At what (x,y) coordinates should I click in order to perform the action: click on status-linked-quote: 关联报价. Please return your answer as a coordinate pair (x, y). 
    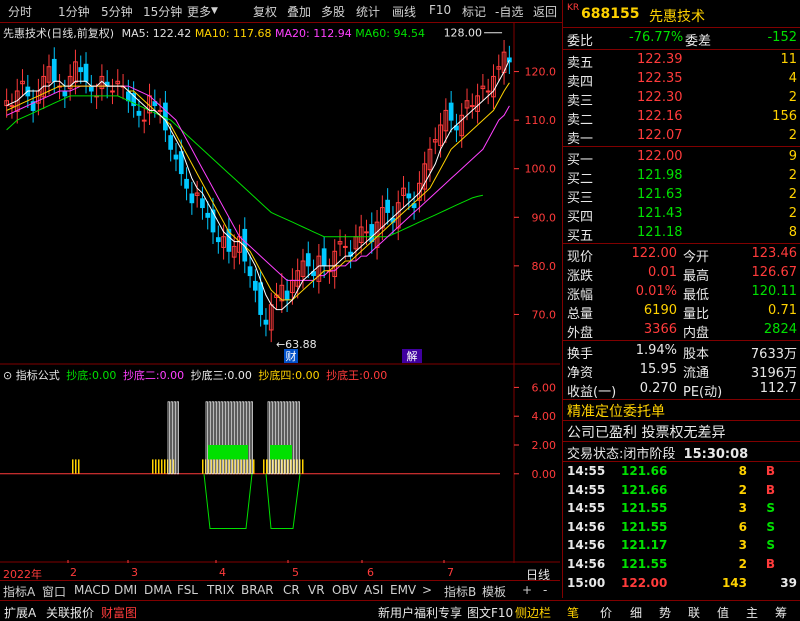
    Looking at the image, I should click on (70, 612).